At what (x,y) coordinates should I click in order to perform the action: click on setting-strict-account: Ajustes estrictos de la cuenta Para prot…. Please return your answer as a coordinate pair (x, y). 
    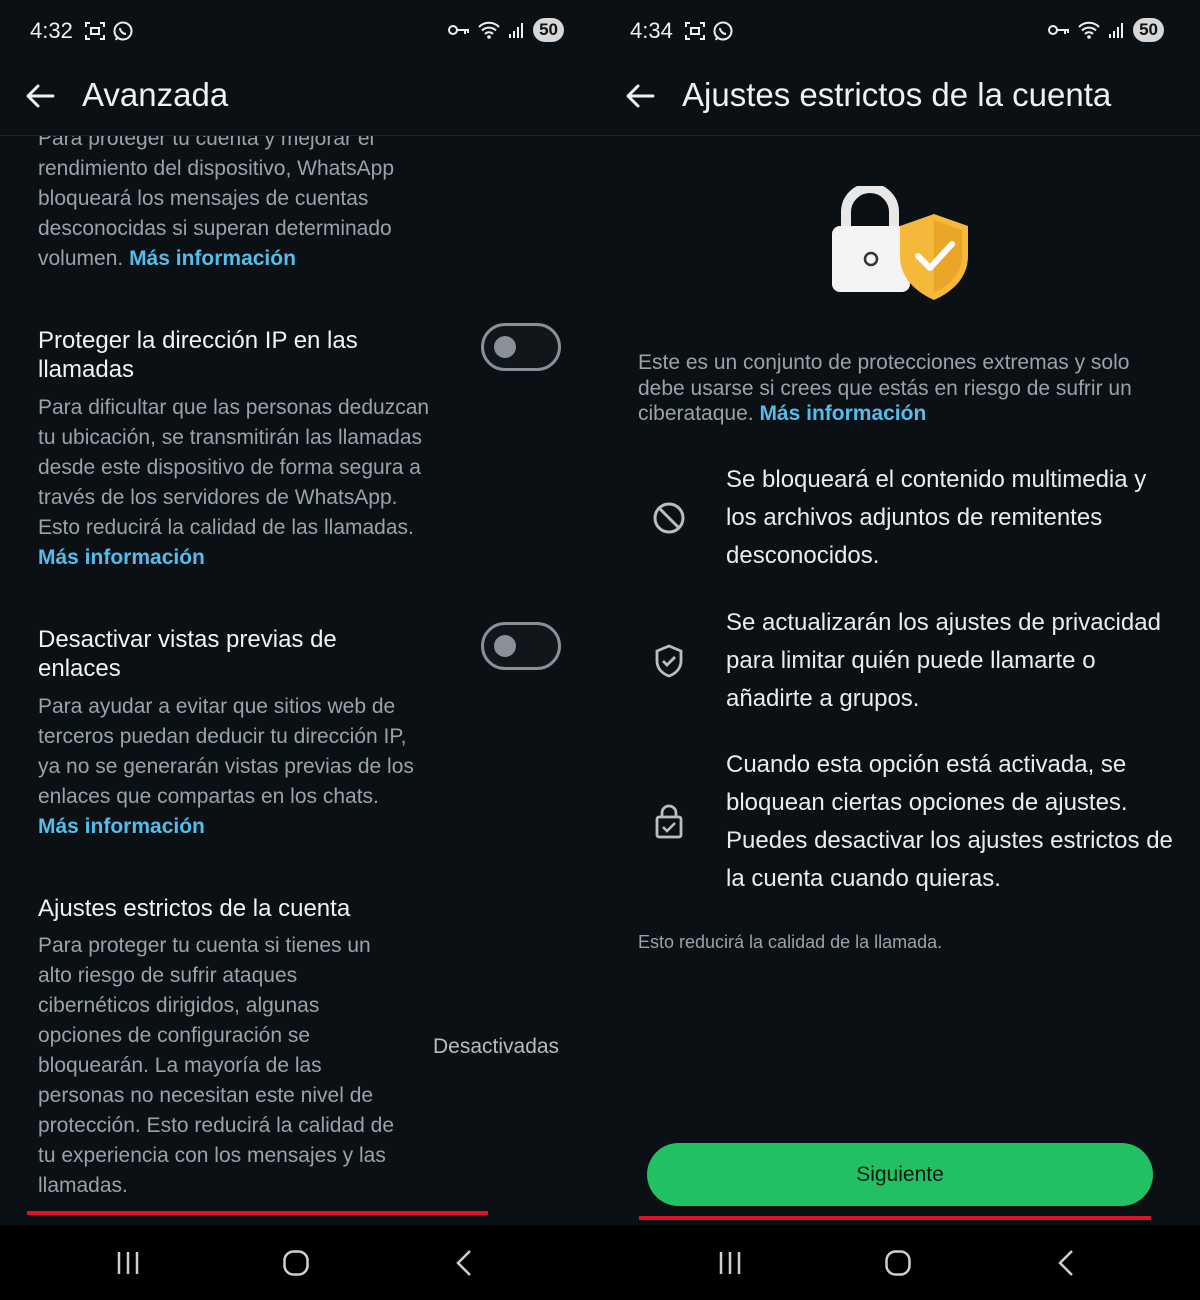
    Looking at the image, I should click on (300, 1049).